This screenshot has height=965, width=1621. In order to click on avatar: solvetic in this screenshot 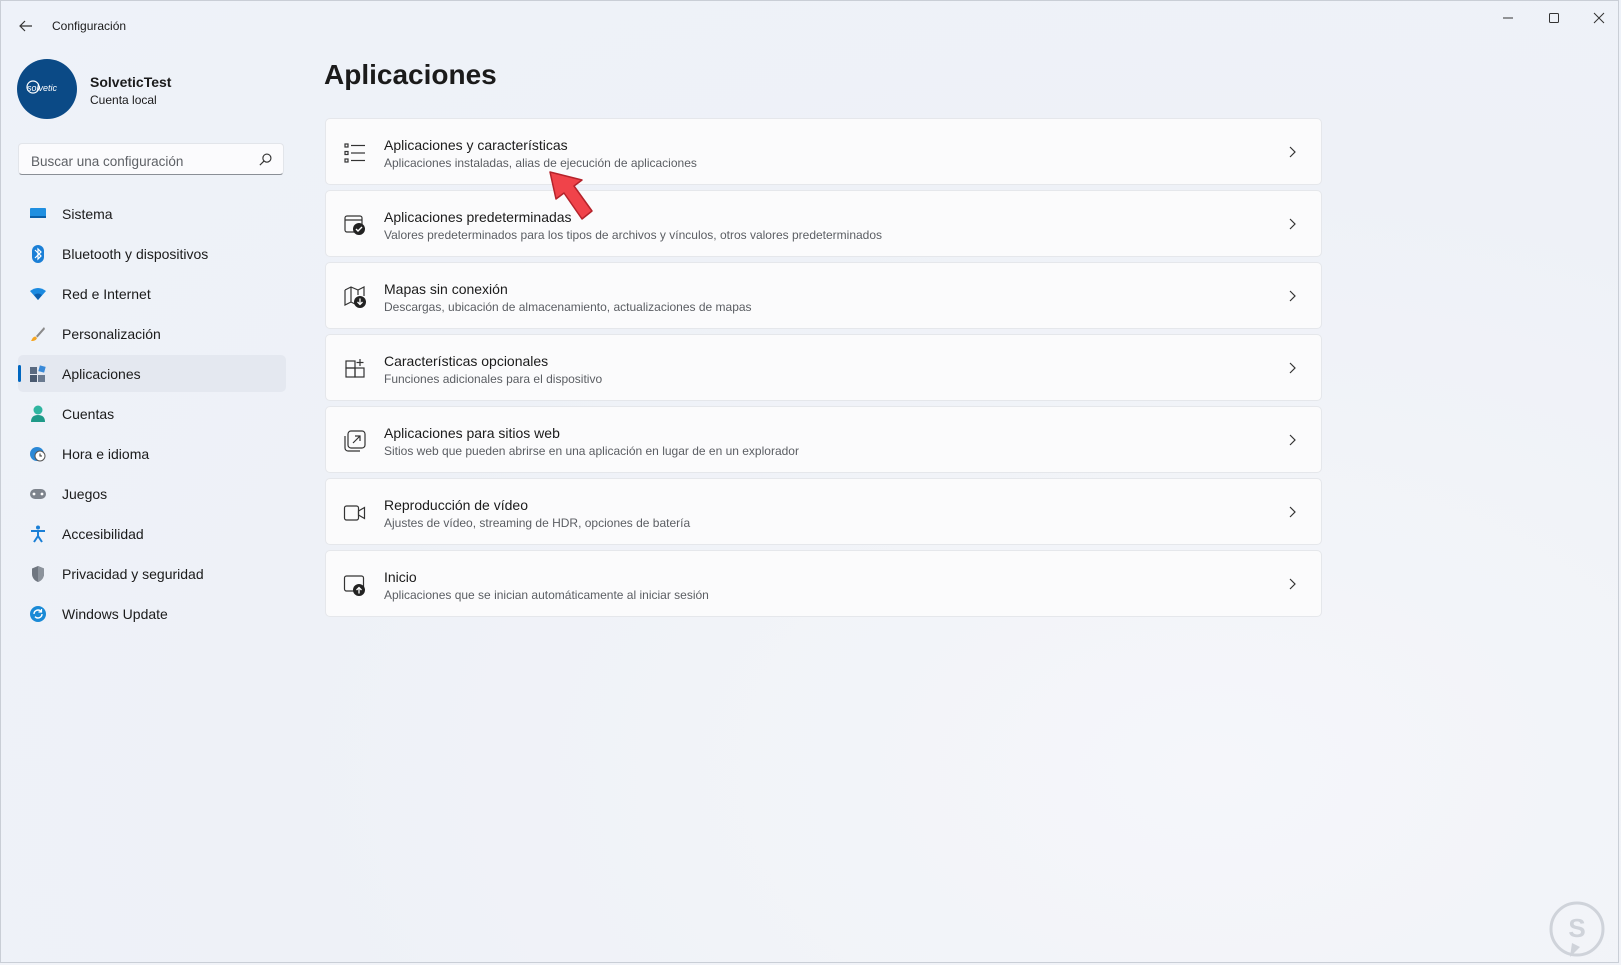, I will do `click(47, 89)`.